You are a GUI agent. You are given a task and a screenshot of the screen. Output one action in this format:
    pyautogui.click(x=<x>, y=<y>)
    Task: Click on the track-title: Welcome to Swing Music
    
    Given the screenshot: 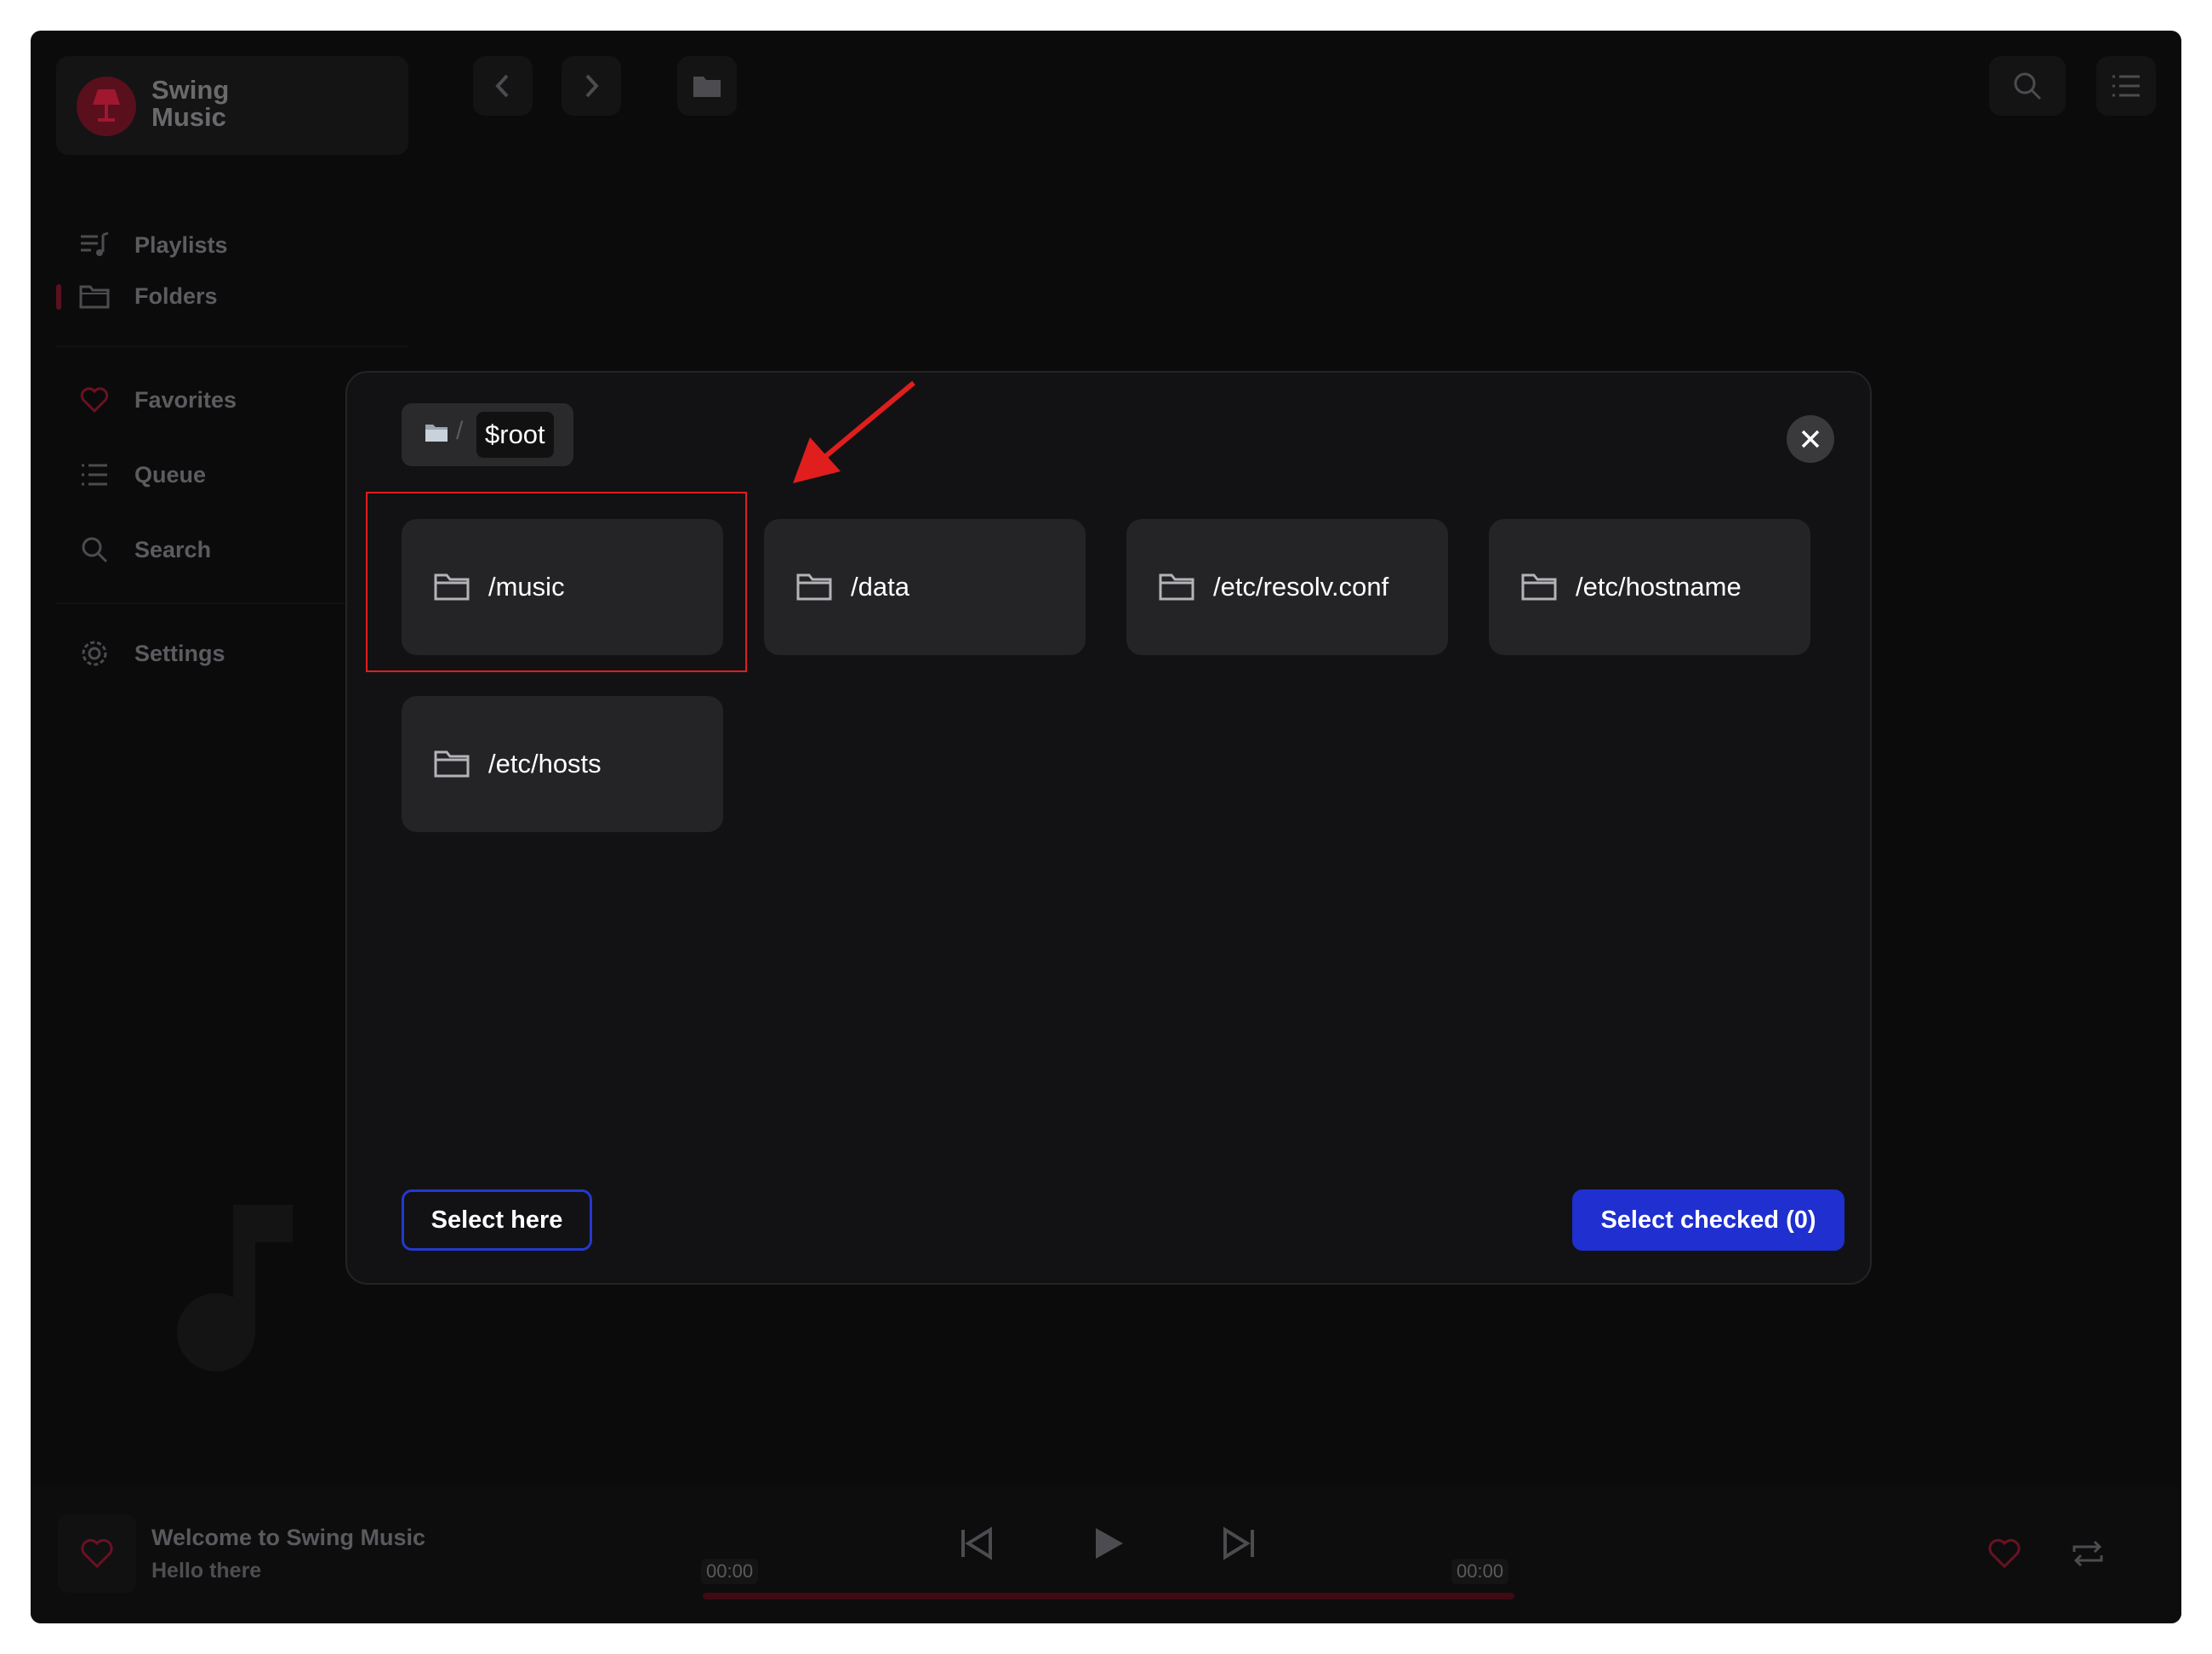 What is the action you would take?
    pyautogui.click(x=288, y=1537)
    